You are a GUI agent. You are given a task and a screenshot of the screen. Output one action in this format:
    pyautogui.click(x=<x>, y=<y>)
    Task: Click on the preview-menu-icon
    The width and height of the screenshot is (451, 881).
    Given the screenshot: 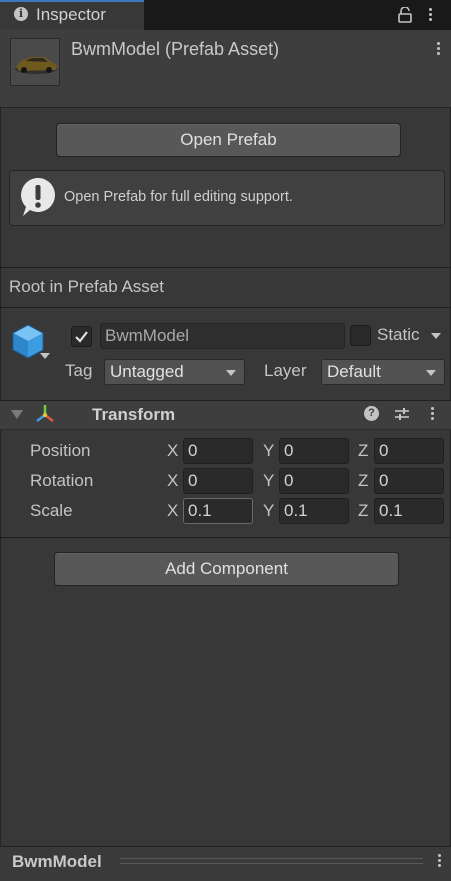 What is the action you would take?
    pyautogui.click(x=439, y=861)
    